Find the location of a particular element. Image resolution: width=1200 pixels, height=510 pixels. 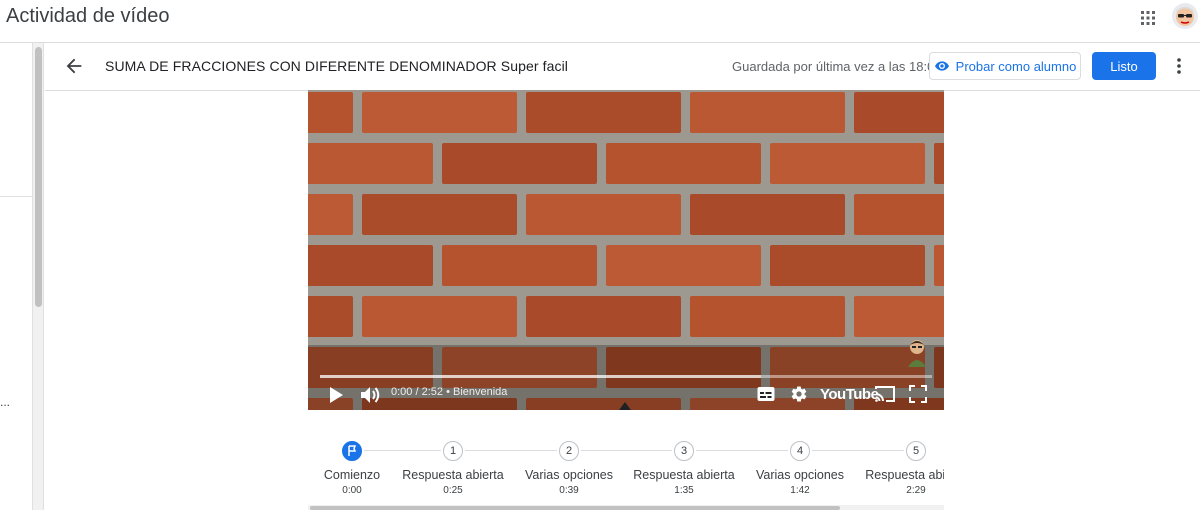

timeline-item-time: 0:39 is located at coordinates (569, 490).